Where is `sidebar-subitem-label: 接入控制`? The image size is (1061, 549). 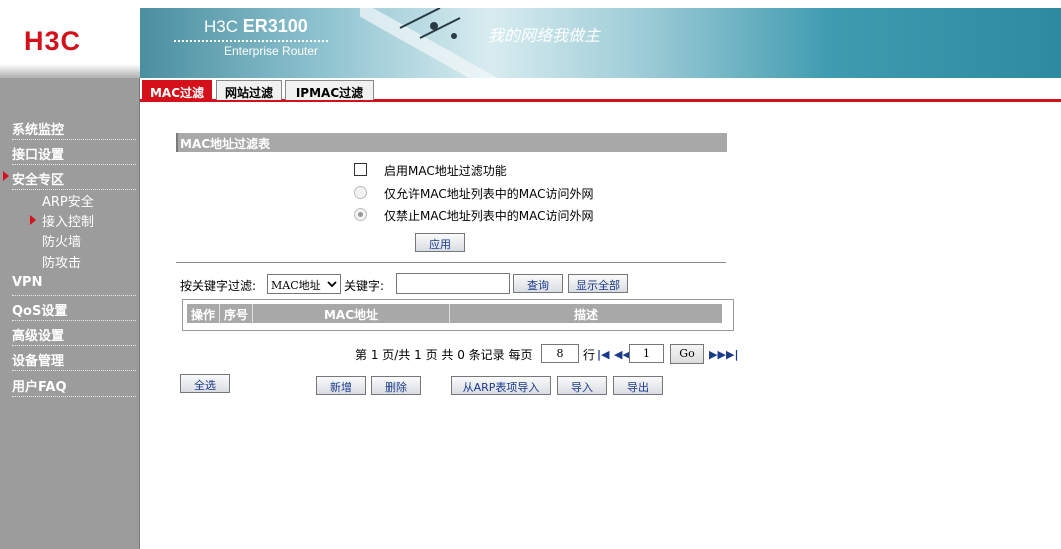 sidebar-subitem-label: 接入控制 is located at coordinates (68, 222).